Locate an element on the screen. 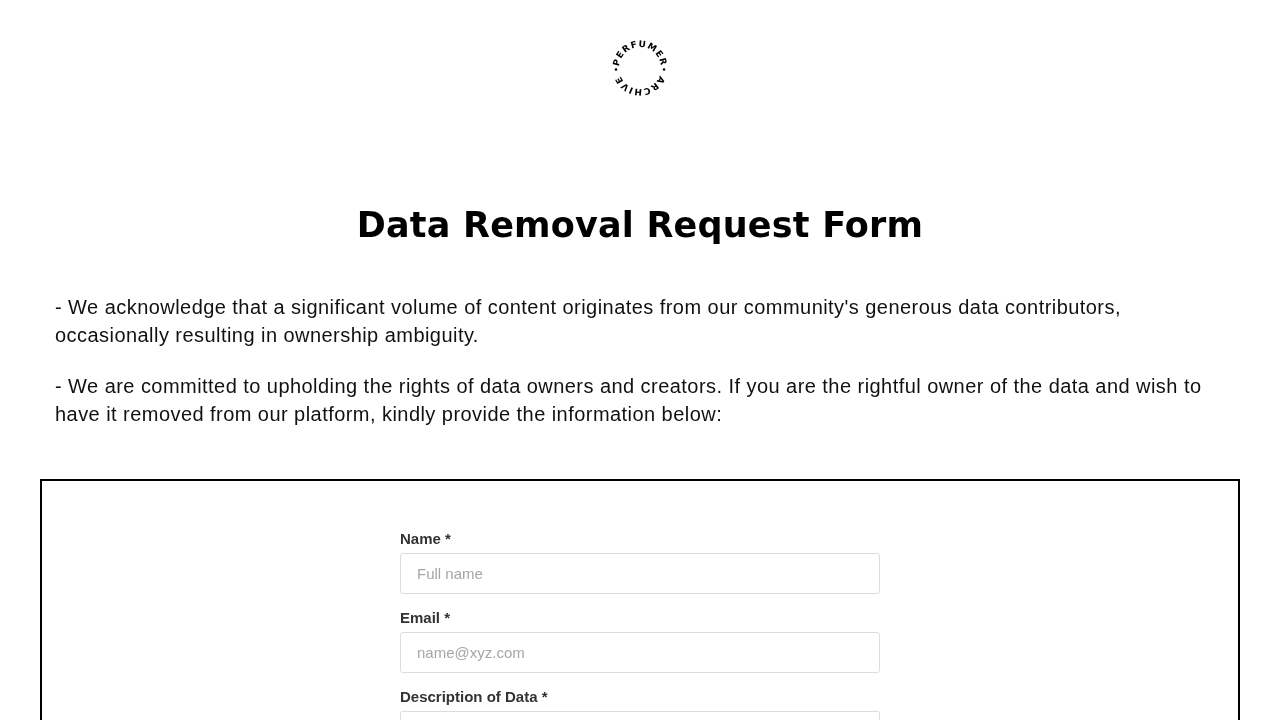  intro-paragraph: - We are committed to upholding the rights of data owners and creators. If you are the rightful owner of the data and wish to have it removed from our platform, kindly provide the information below: is located at coordinates (629, 400).